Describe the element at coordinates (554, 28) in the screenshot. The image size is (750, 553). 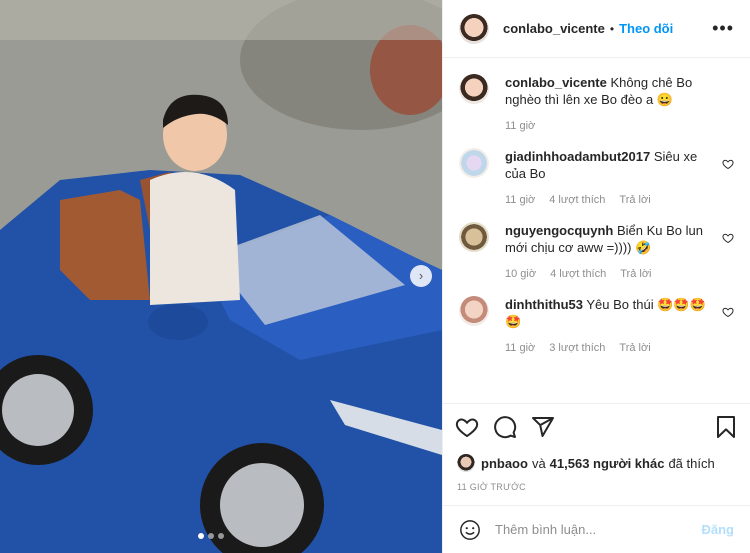
I see `author-username: conlabo_vicente` at that location.